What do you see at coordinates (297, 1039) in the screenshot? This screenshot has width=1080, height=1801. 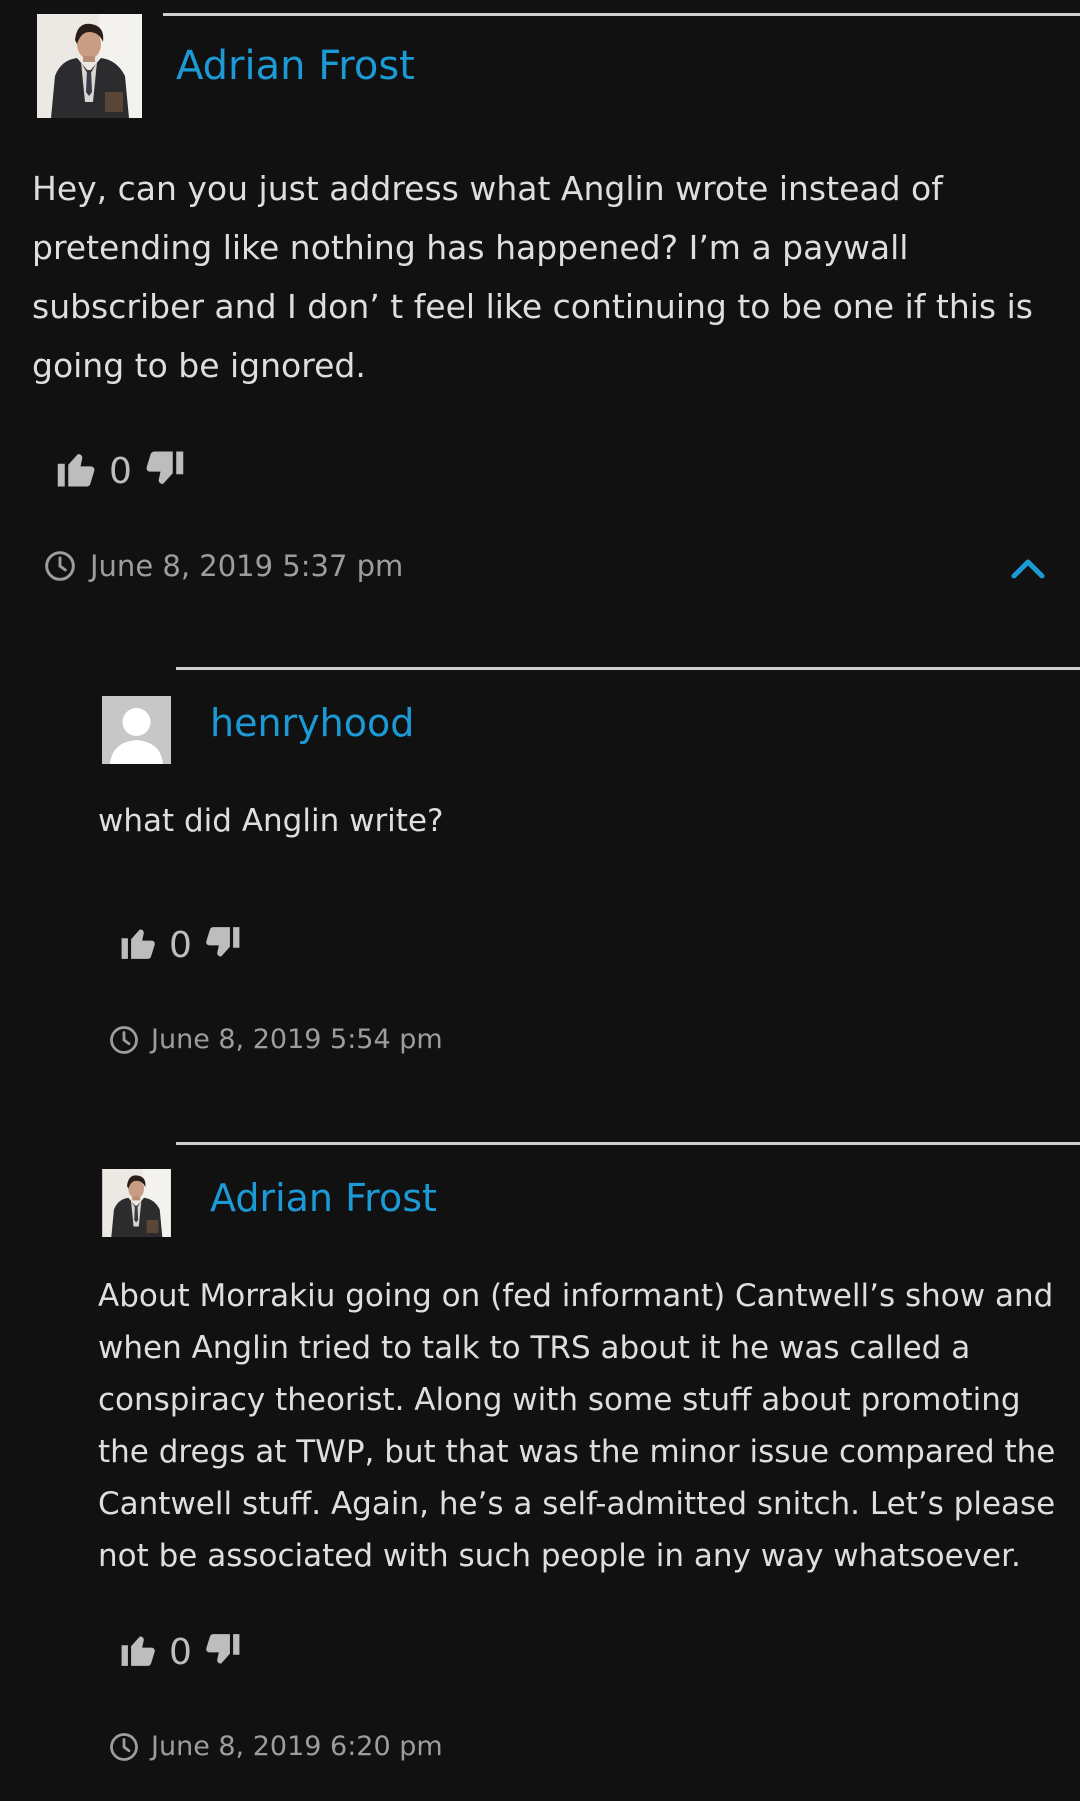 I see `timestamp-text: June 8, 2019 5:54 pm` at bounding box center [297, 1039].